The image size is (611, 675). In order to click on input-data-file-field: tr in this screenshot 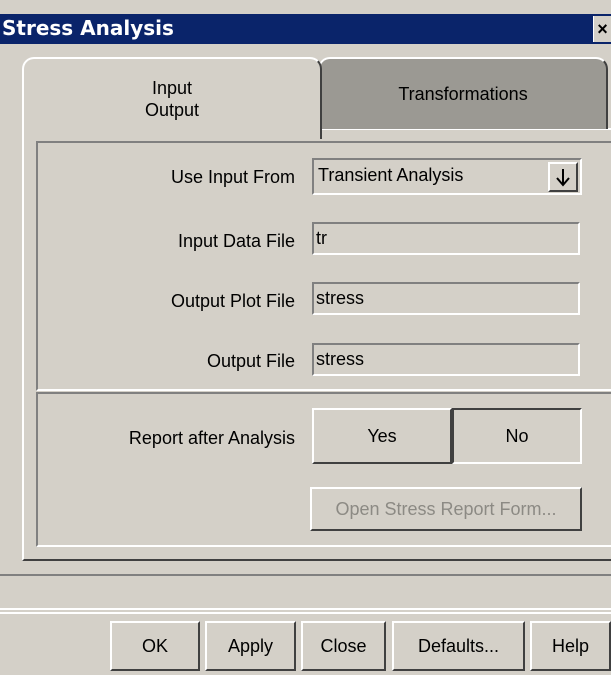, I will do `click(446, 238)`.